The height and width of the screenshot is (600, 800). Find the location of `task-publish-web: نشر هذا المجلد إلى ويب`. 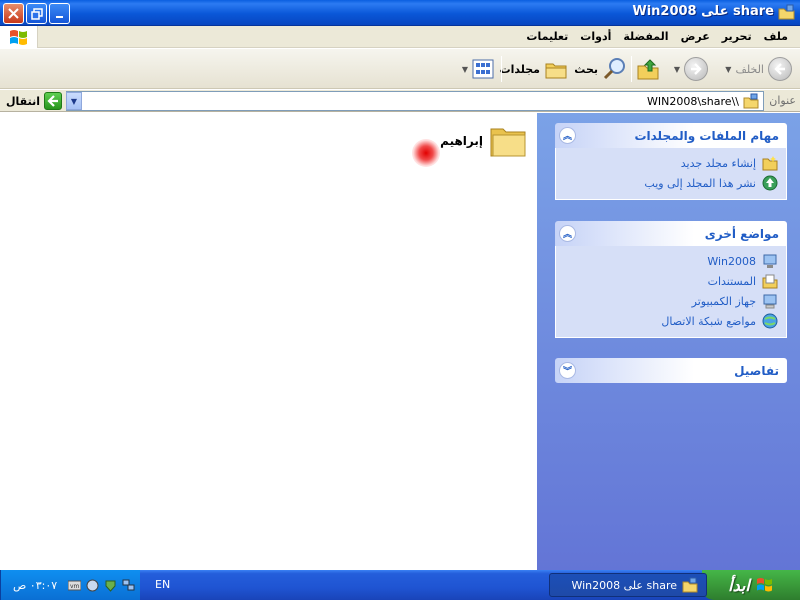

task-publish-web: نشر هذا المجلد إلى ويب is located at coordinates (671, 183).